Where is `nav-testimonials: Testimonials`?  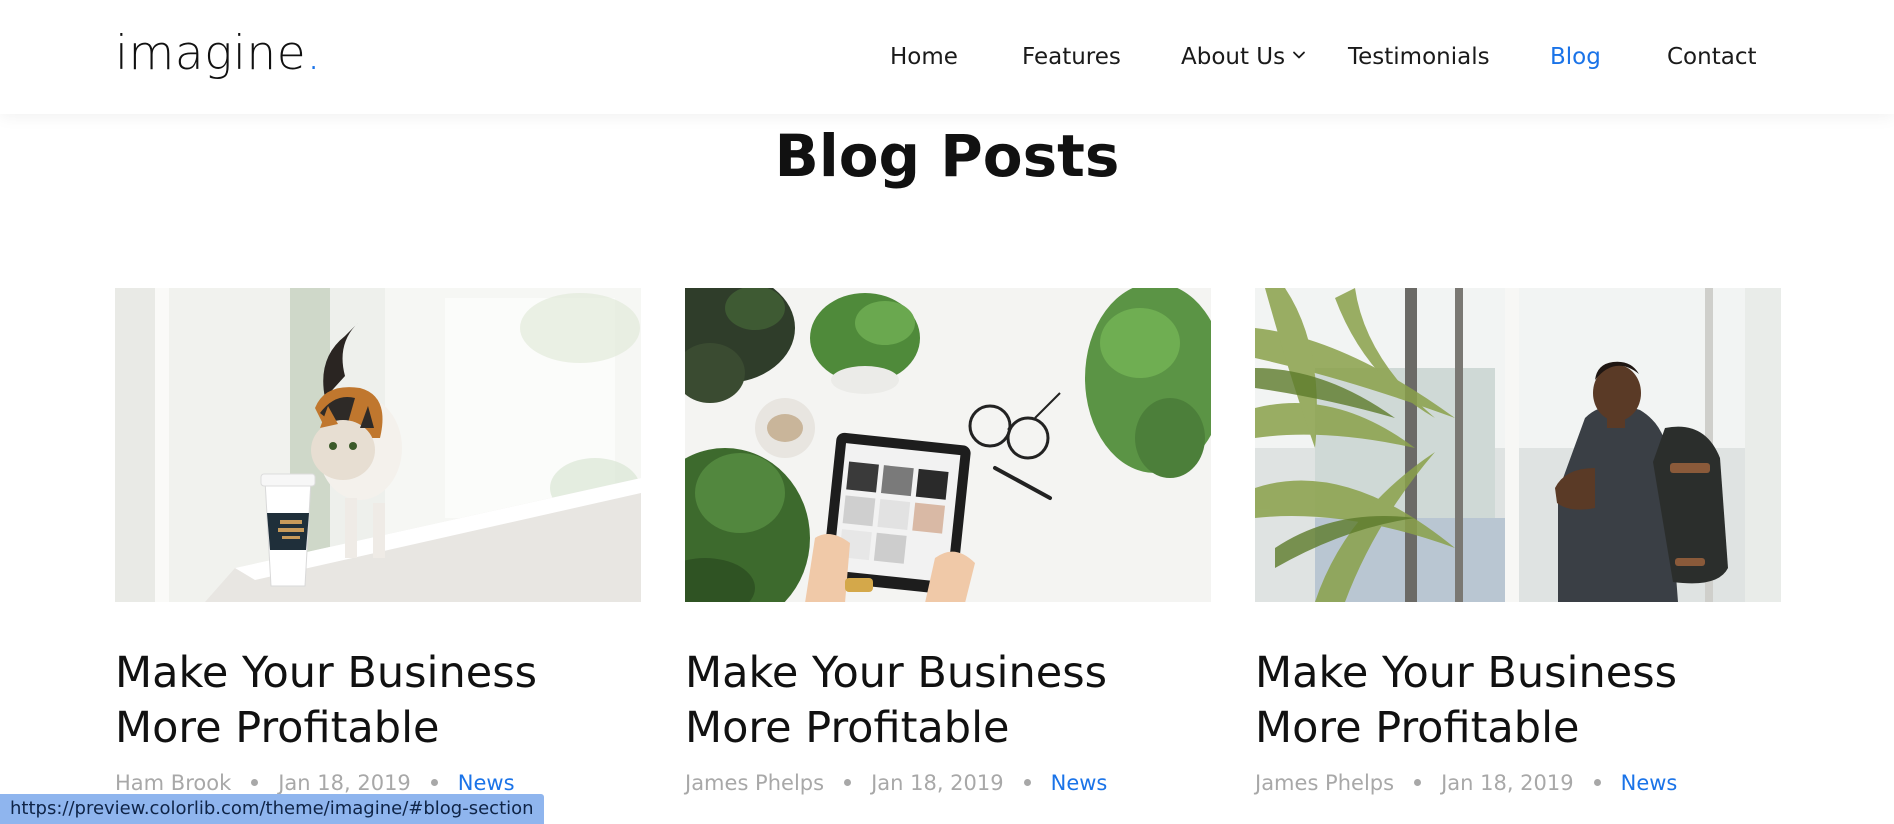 nav-testimonials: Testimonials is located at coordinates (1419, 57).